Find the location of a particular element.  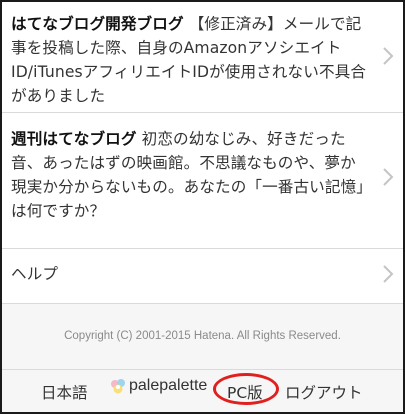

help-label: ヘルプ is located at coordinates (35, 274).